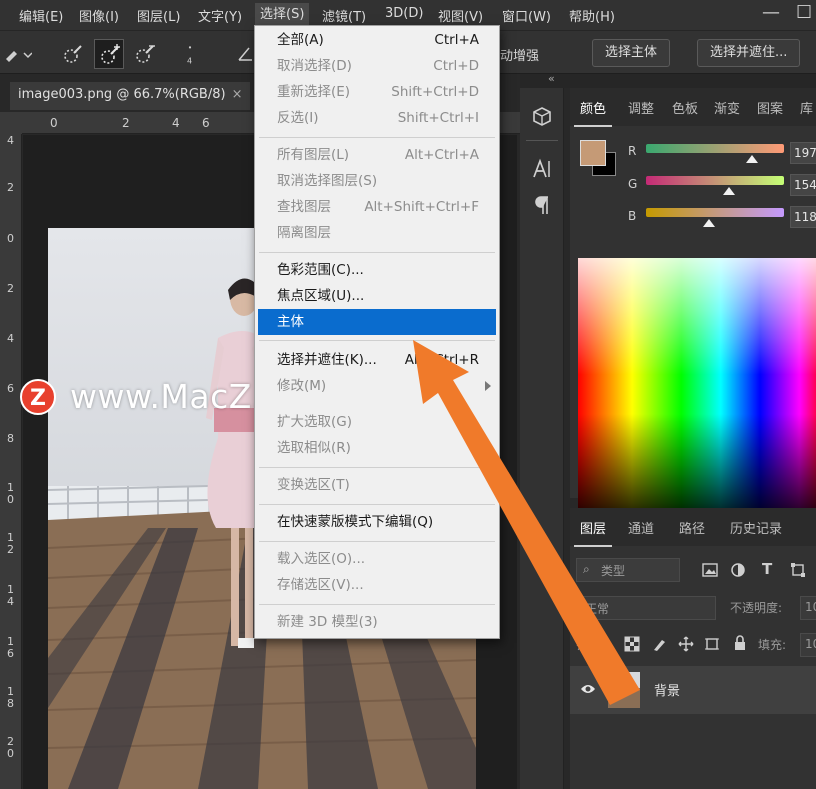  What do you see at coordinates (593, 153) in the screenshot?
I see `foreground-color-swatch` at bounding box center [593, 153].